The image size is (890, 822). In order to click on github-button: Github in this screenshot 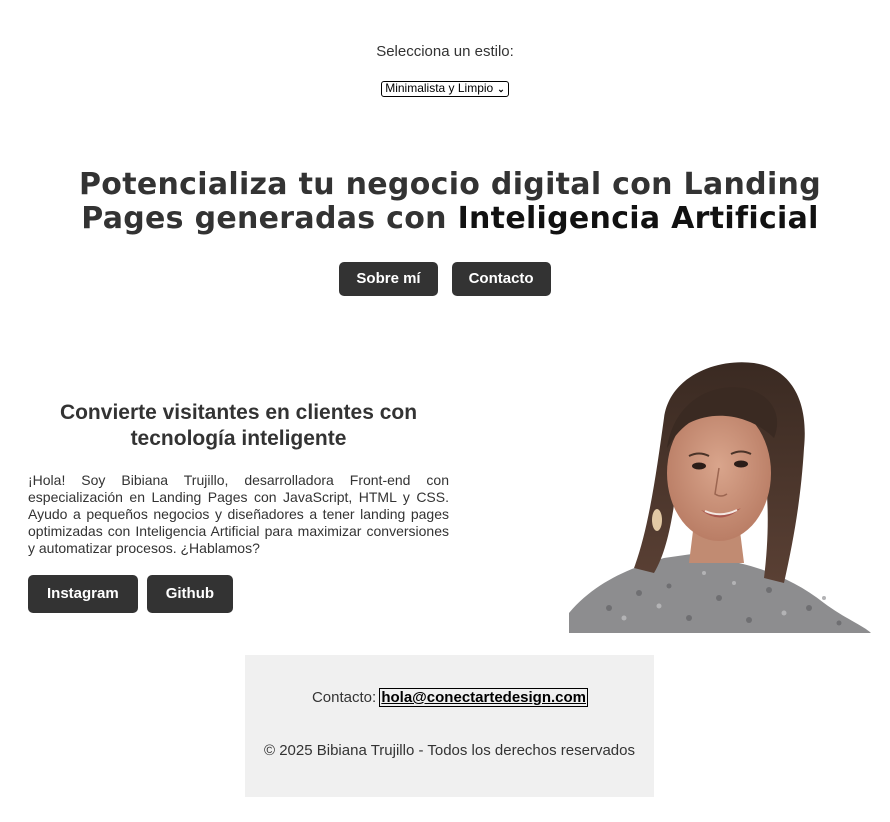, I will do `click(190, 594)`.